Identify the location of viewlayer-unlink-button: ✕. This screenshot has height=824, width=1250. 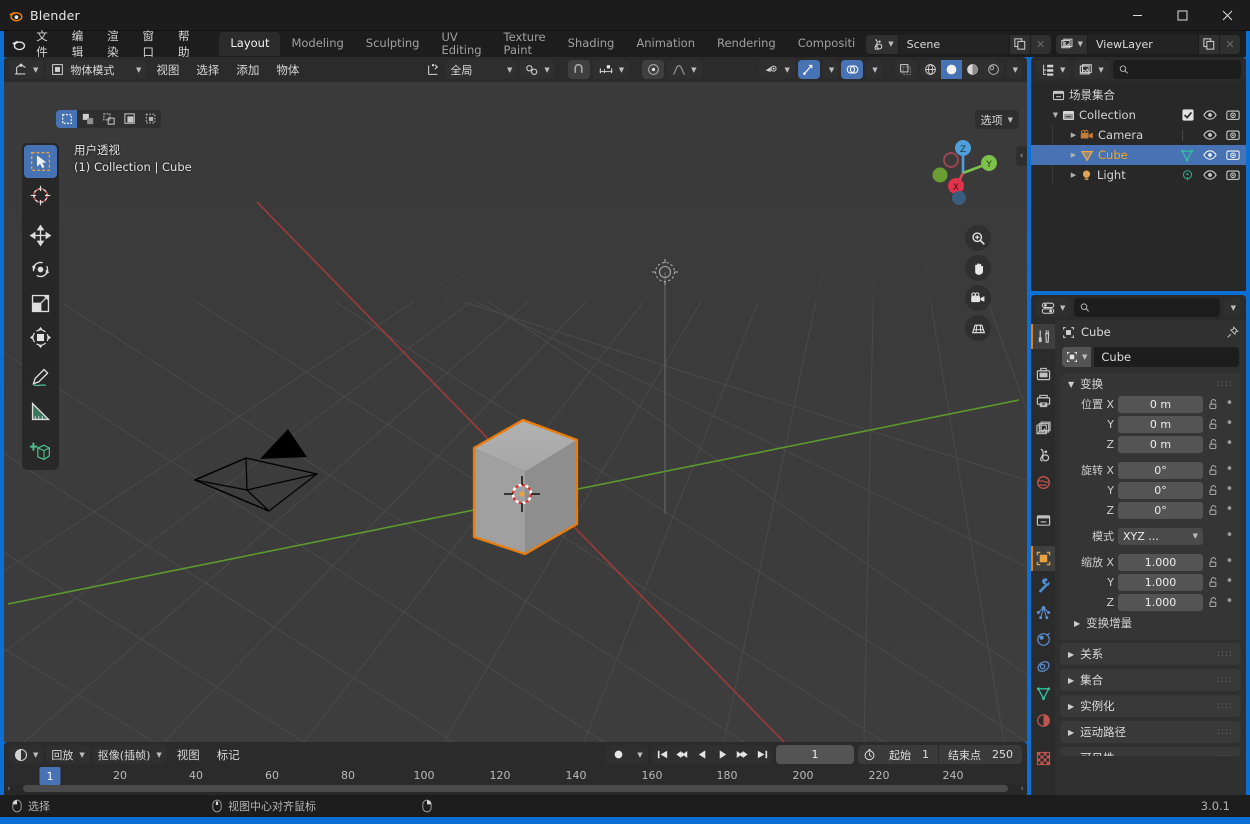
(1230, 44).